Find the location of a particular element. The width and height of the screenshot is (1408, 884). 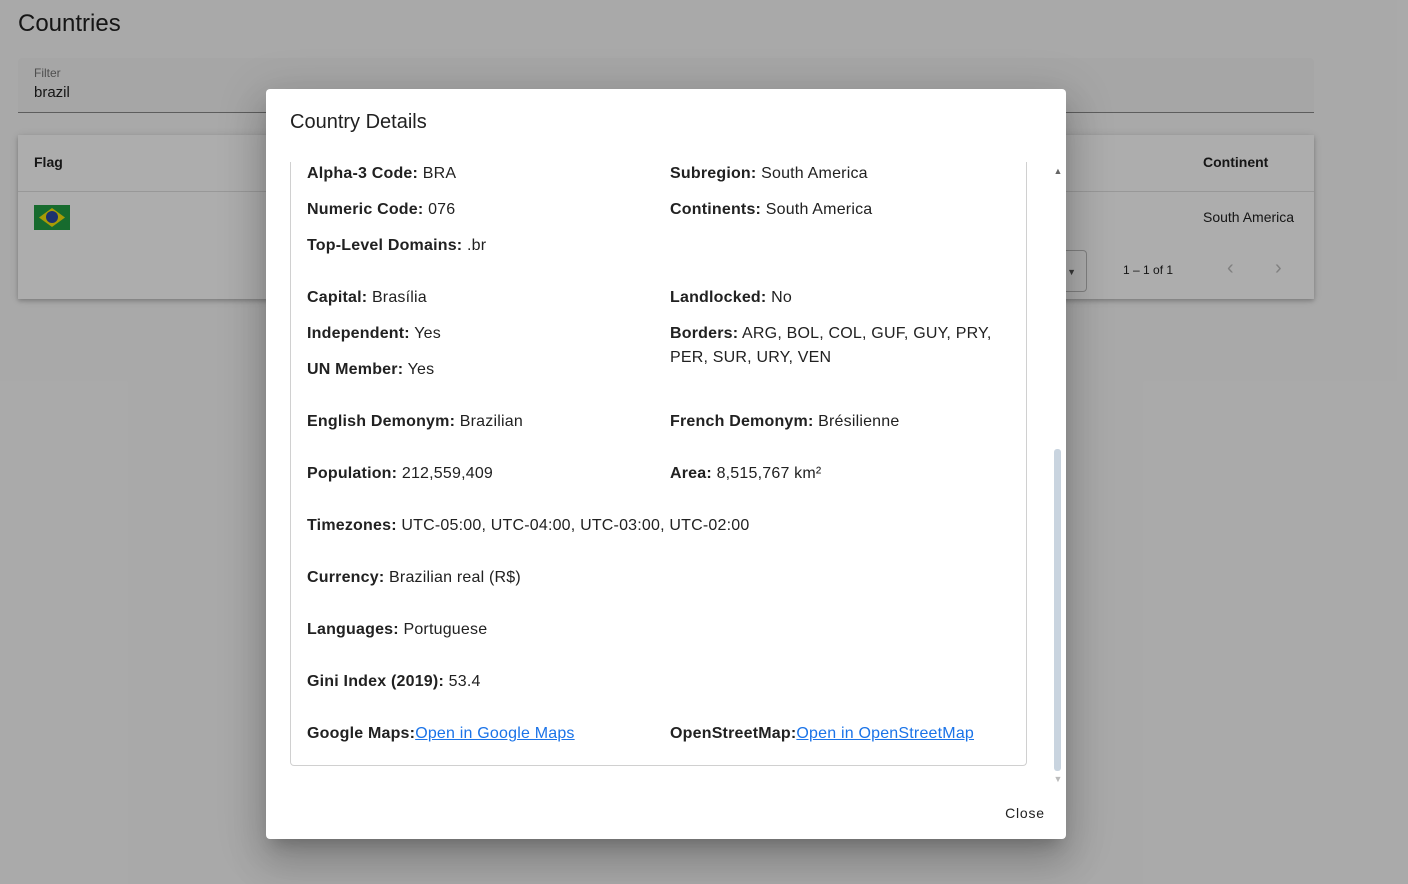

dialog-title: Country Details is located at coordinates (358, 122).